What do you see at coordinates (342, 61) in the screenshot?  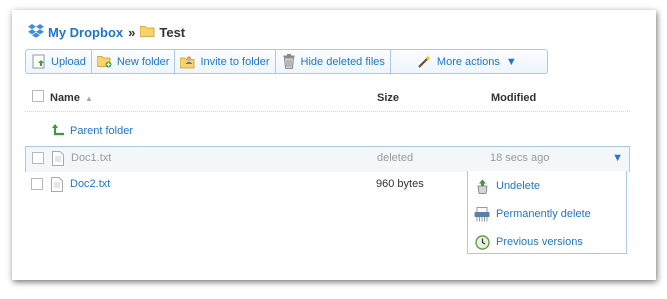 I see `hide-deleted-files-label: Hide deleted files` at bounding box center [342, 61].